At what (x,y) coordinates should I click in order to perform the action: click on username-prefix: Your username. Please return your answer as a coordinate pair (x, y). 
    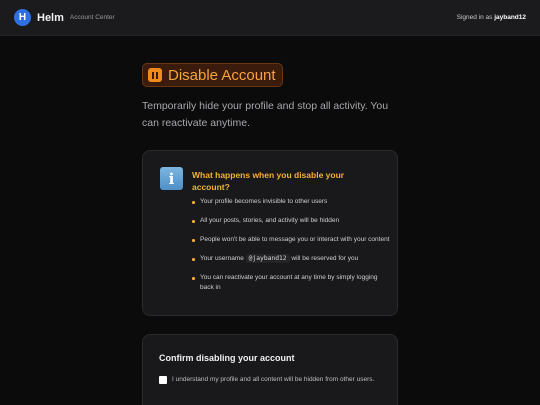
    Looking at the image, I should click on (222, 258).